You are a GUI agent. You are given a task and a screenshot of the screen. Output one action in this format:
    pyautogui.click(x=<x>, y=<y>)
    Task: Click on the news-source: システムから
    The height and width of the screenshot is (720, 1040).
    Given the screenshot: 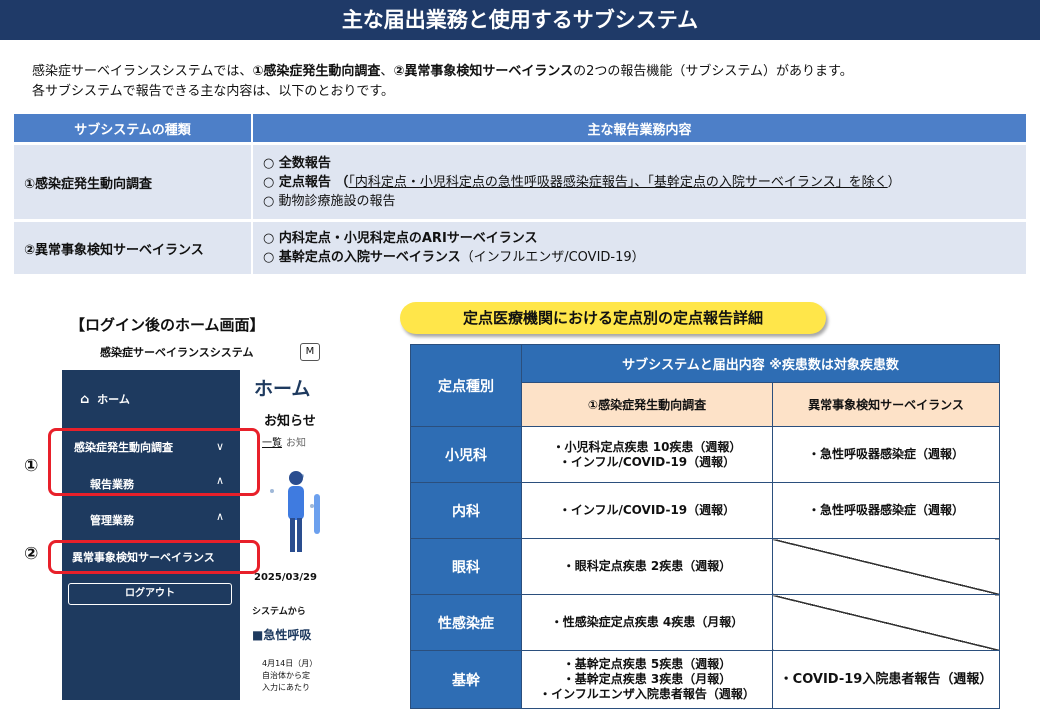 What is the action you would take?
    pyautogui.click(x=279, y=612)
    